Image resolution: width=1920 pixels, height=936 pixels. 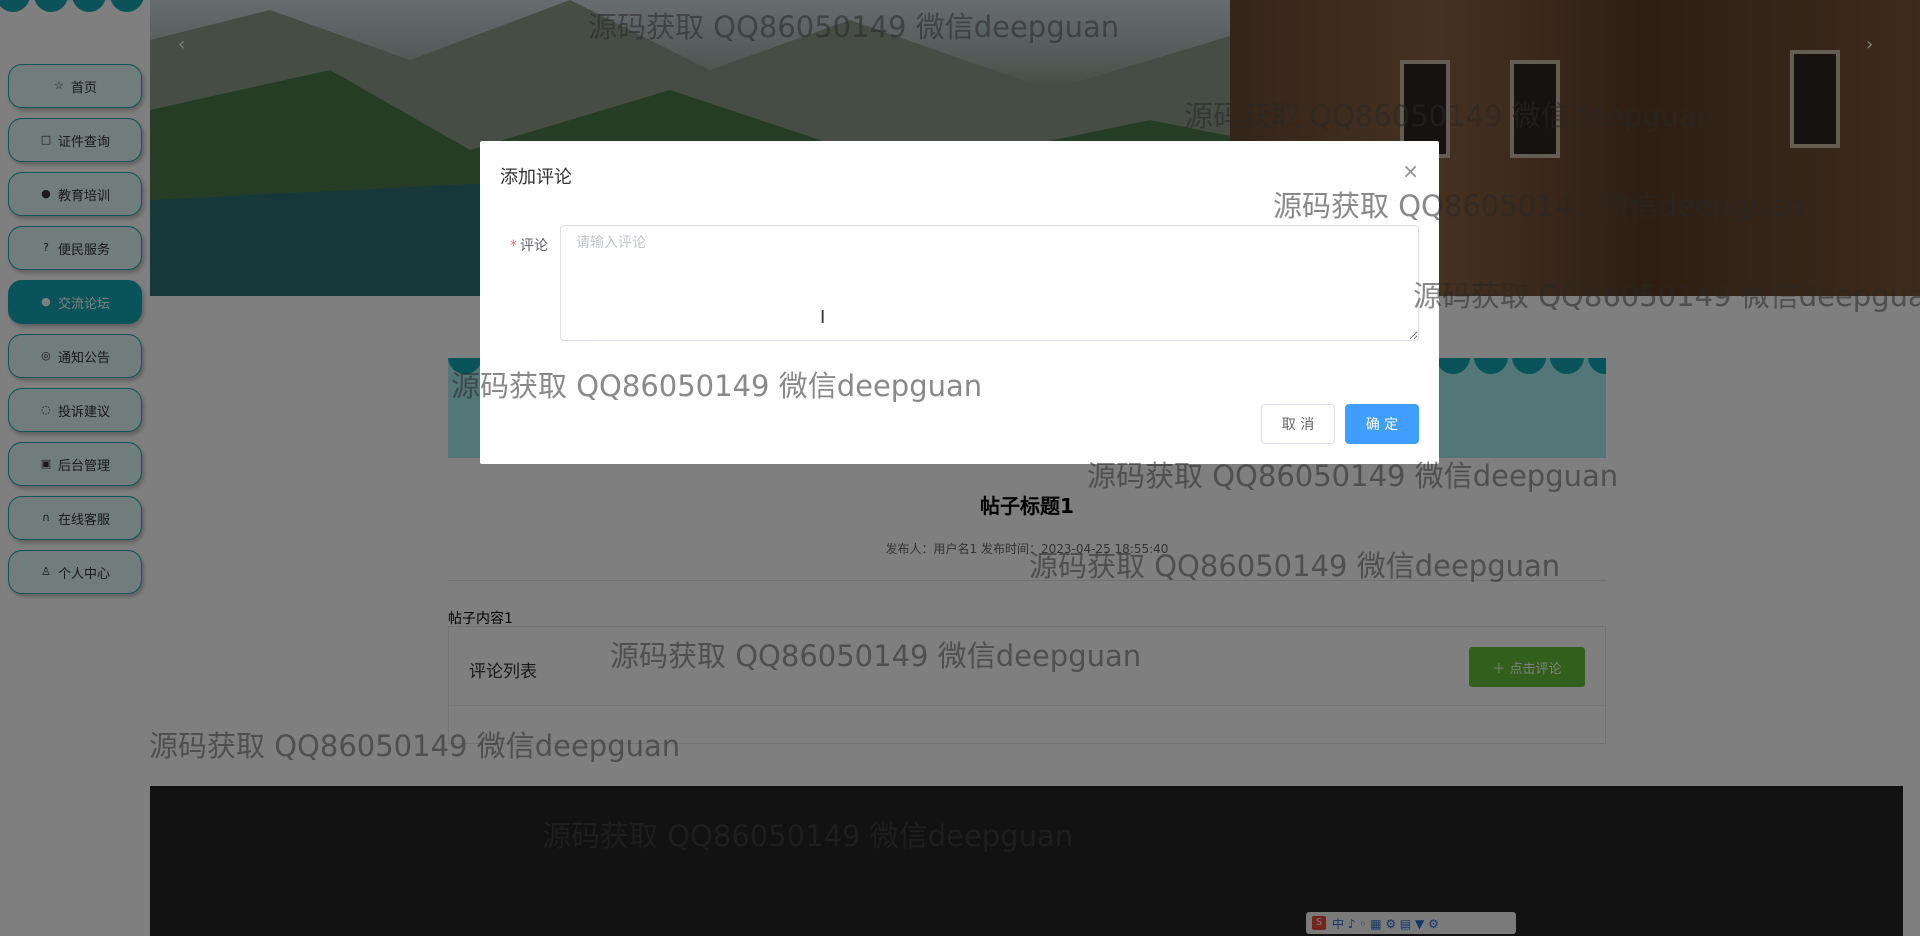 What do you see at coordinates (989, 283) in the screenshot?
I see `comment-textarea` at bounding box center [989, 283].